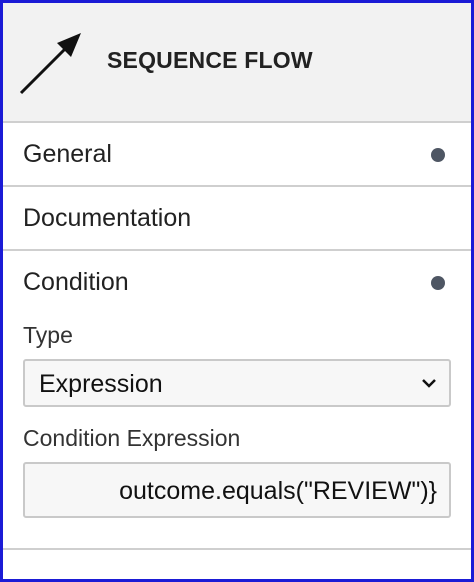  What do you see at coordinates (237, 383) in the screenshot?
I see `type-select: Expression` at bounding box center [237, 383].